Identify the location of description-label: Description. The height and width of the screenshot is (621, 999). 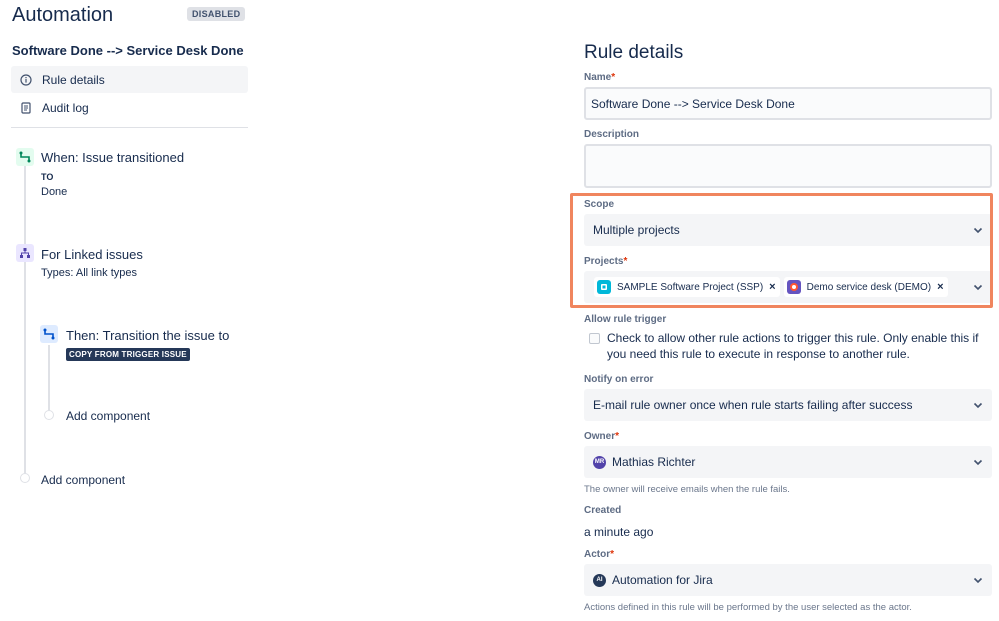
(612, 134).